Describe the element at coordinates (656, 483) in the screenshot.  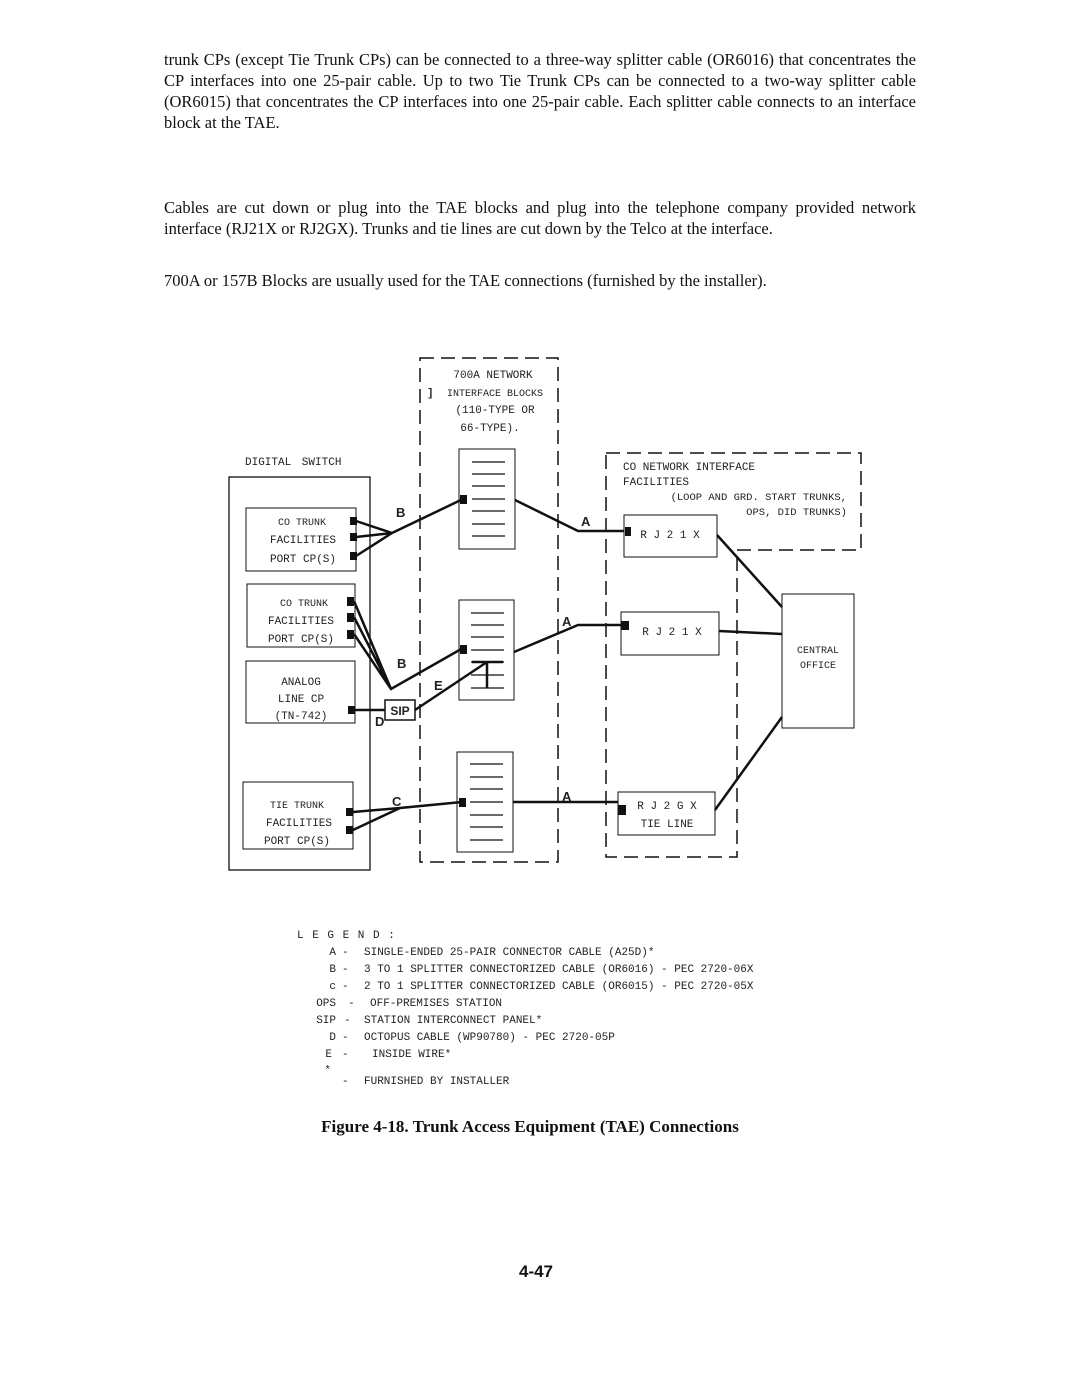
I see `co-network-title: FACILITIES` at that location.